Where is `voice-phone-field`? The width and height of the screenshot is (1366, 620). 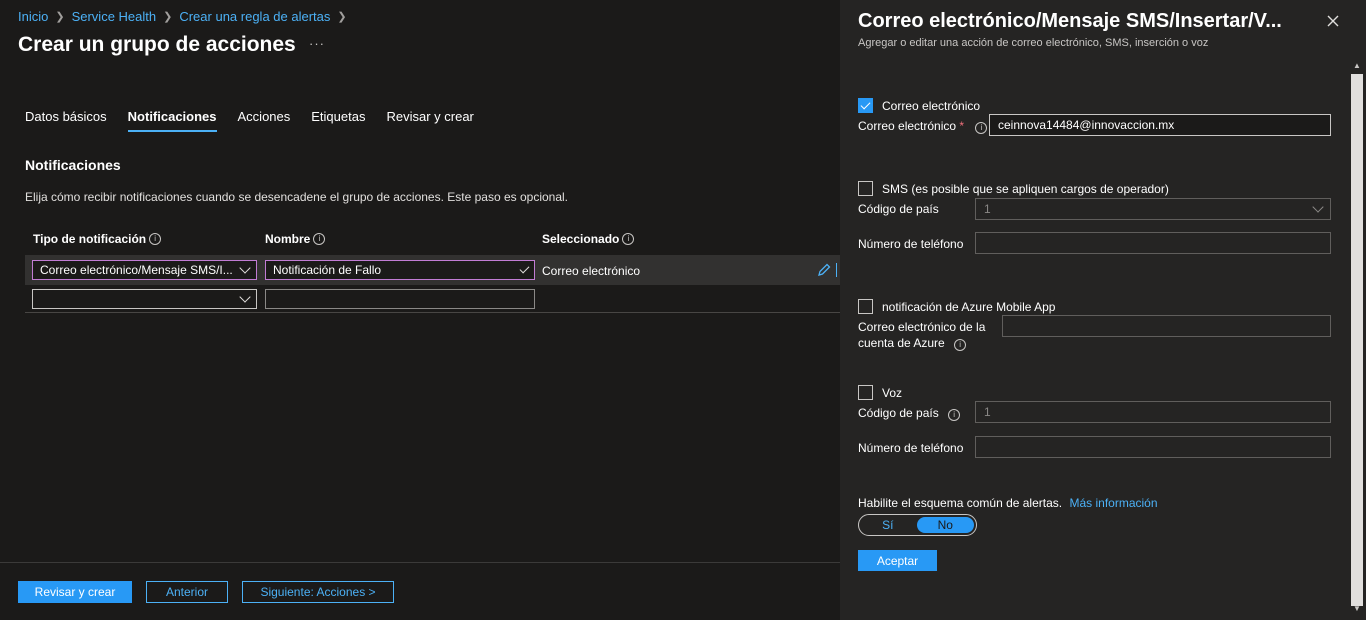 voice-phone-field is located at coordinates (1153, 447).